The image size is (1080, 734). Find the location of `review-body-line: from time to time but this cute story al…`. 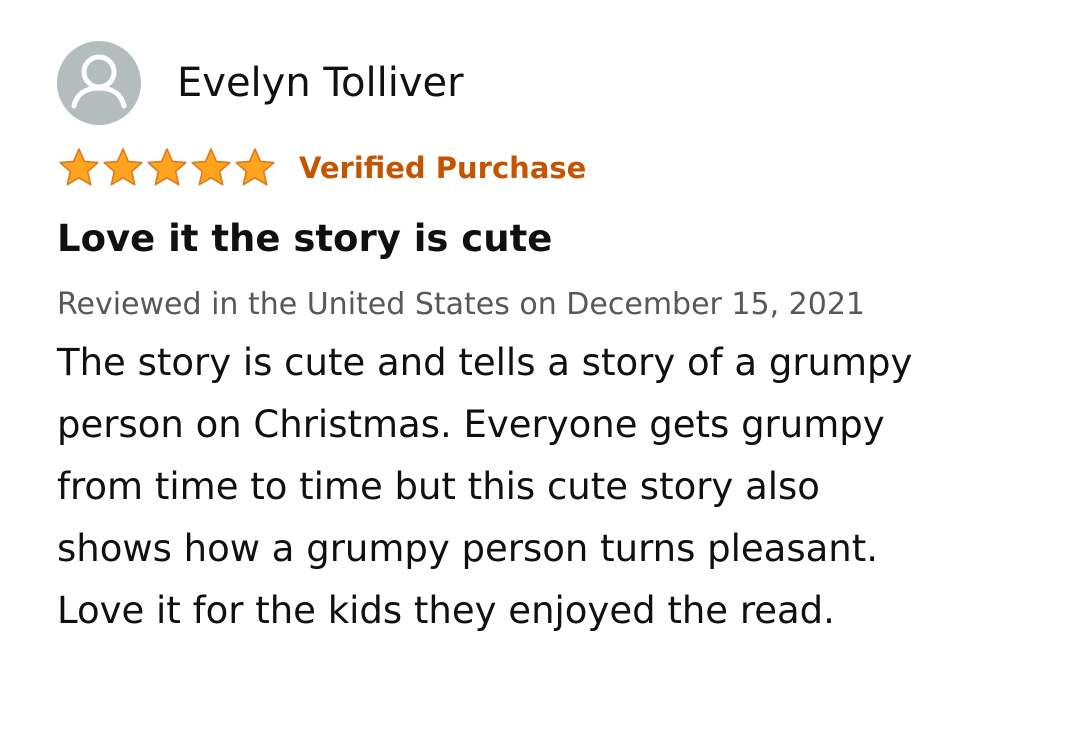

review-body-line: from time to time but this cute story al… is located at coordinates (438, 486).